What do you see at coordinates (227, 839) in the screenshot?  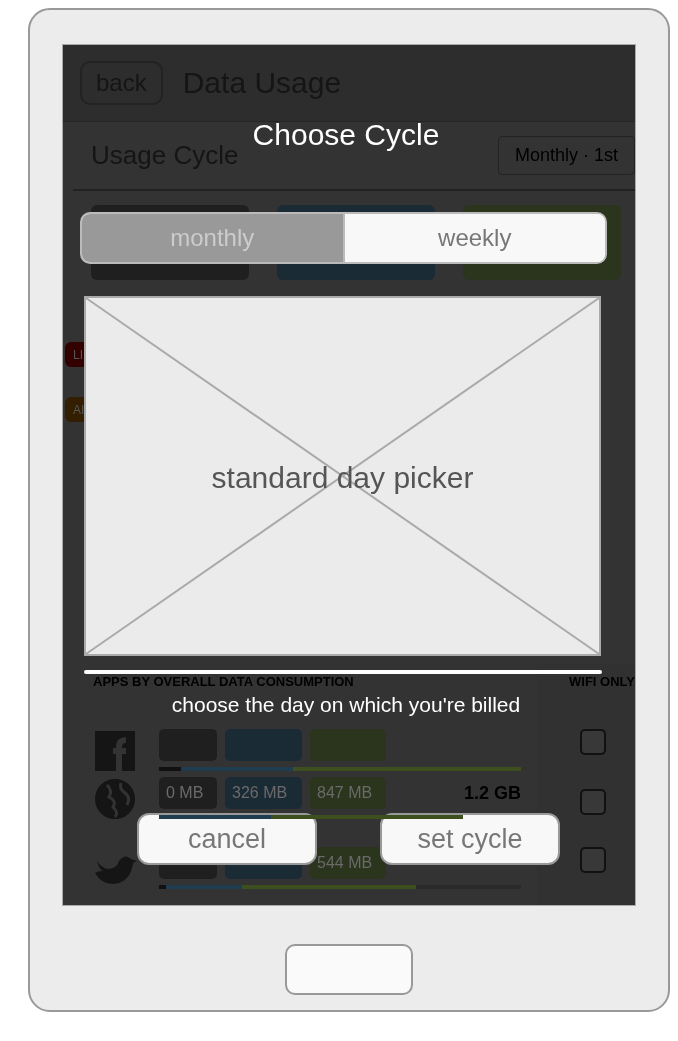 I see `dialog-button: cancel` at bounding box center [227, 839].